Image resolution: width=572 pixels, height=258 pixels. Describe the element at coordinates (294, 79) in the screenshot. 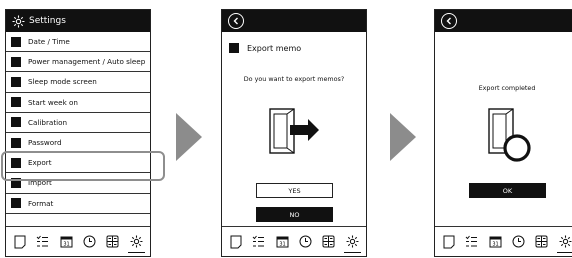

I see `export-question: Do you want to export memos?` at that location.